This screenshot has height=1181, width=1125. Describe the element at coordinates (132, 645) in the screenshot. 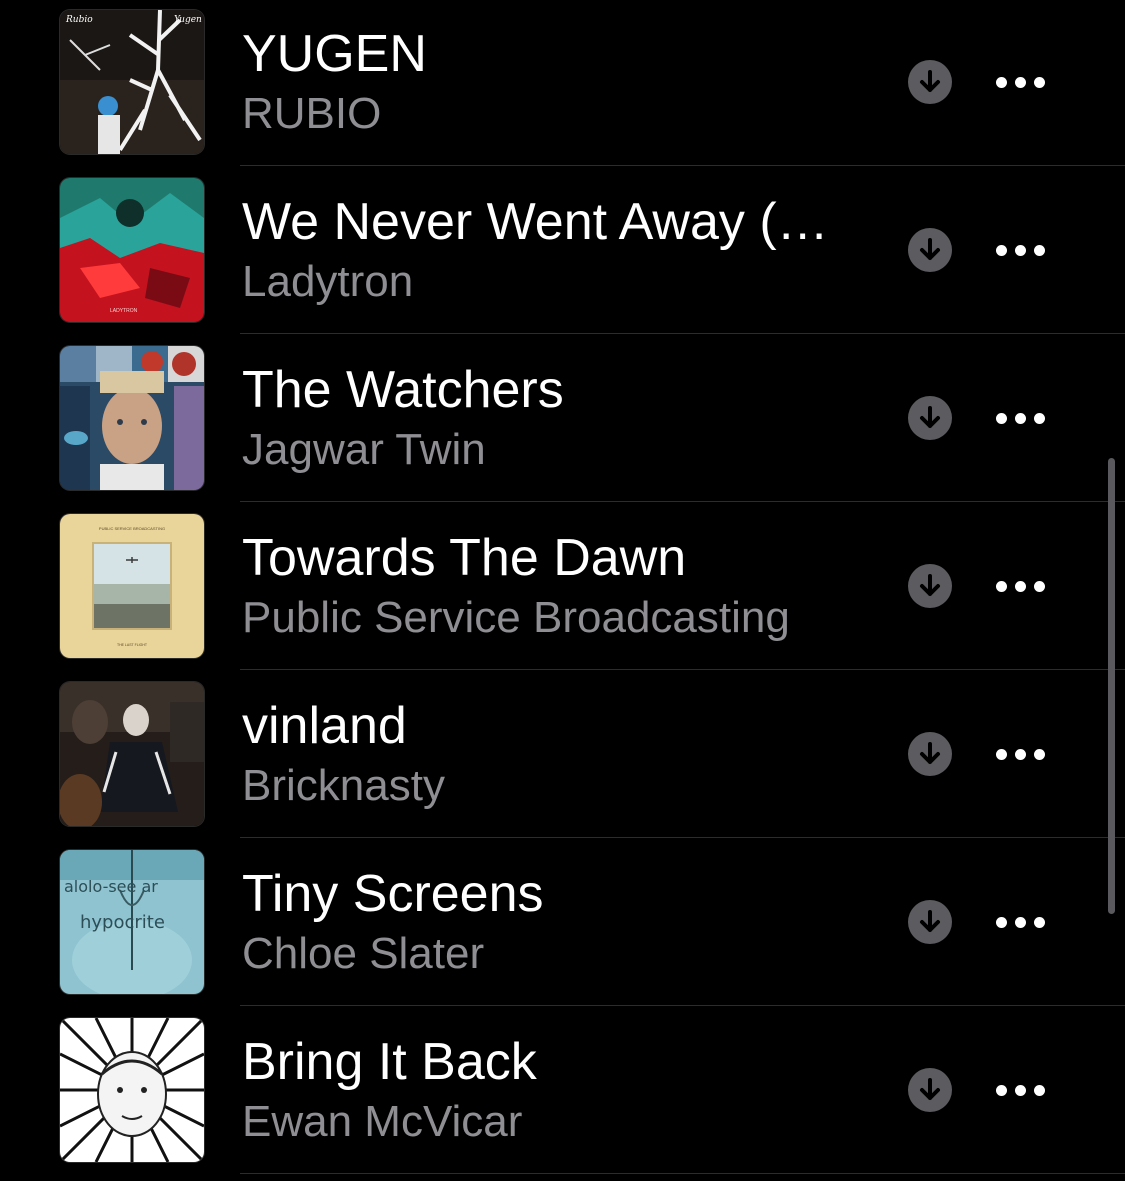

I see `svg-text: THE LAST FLIGHT` at that location.